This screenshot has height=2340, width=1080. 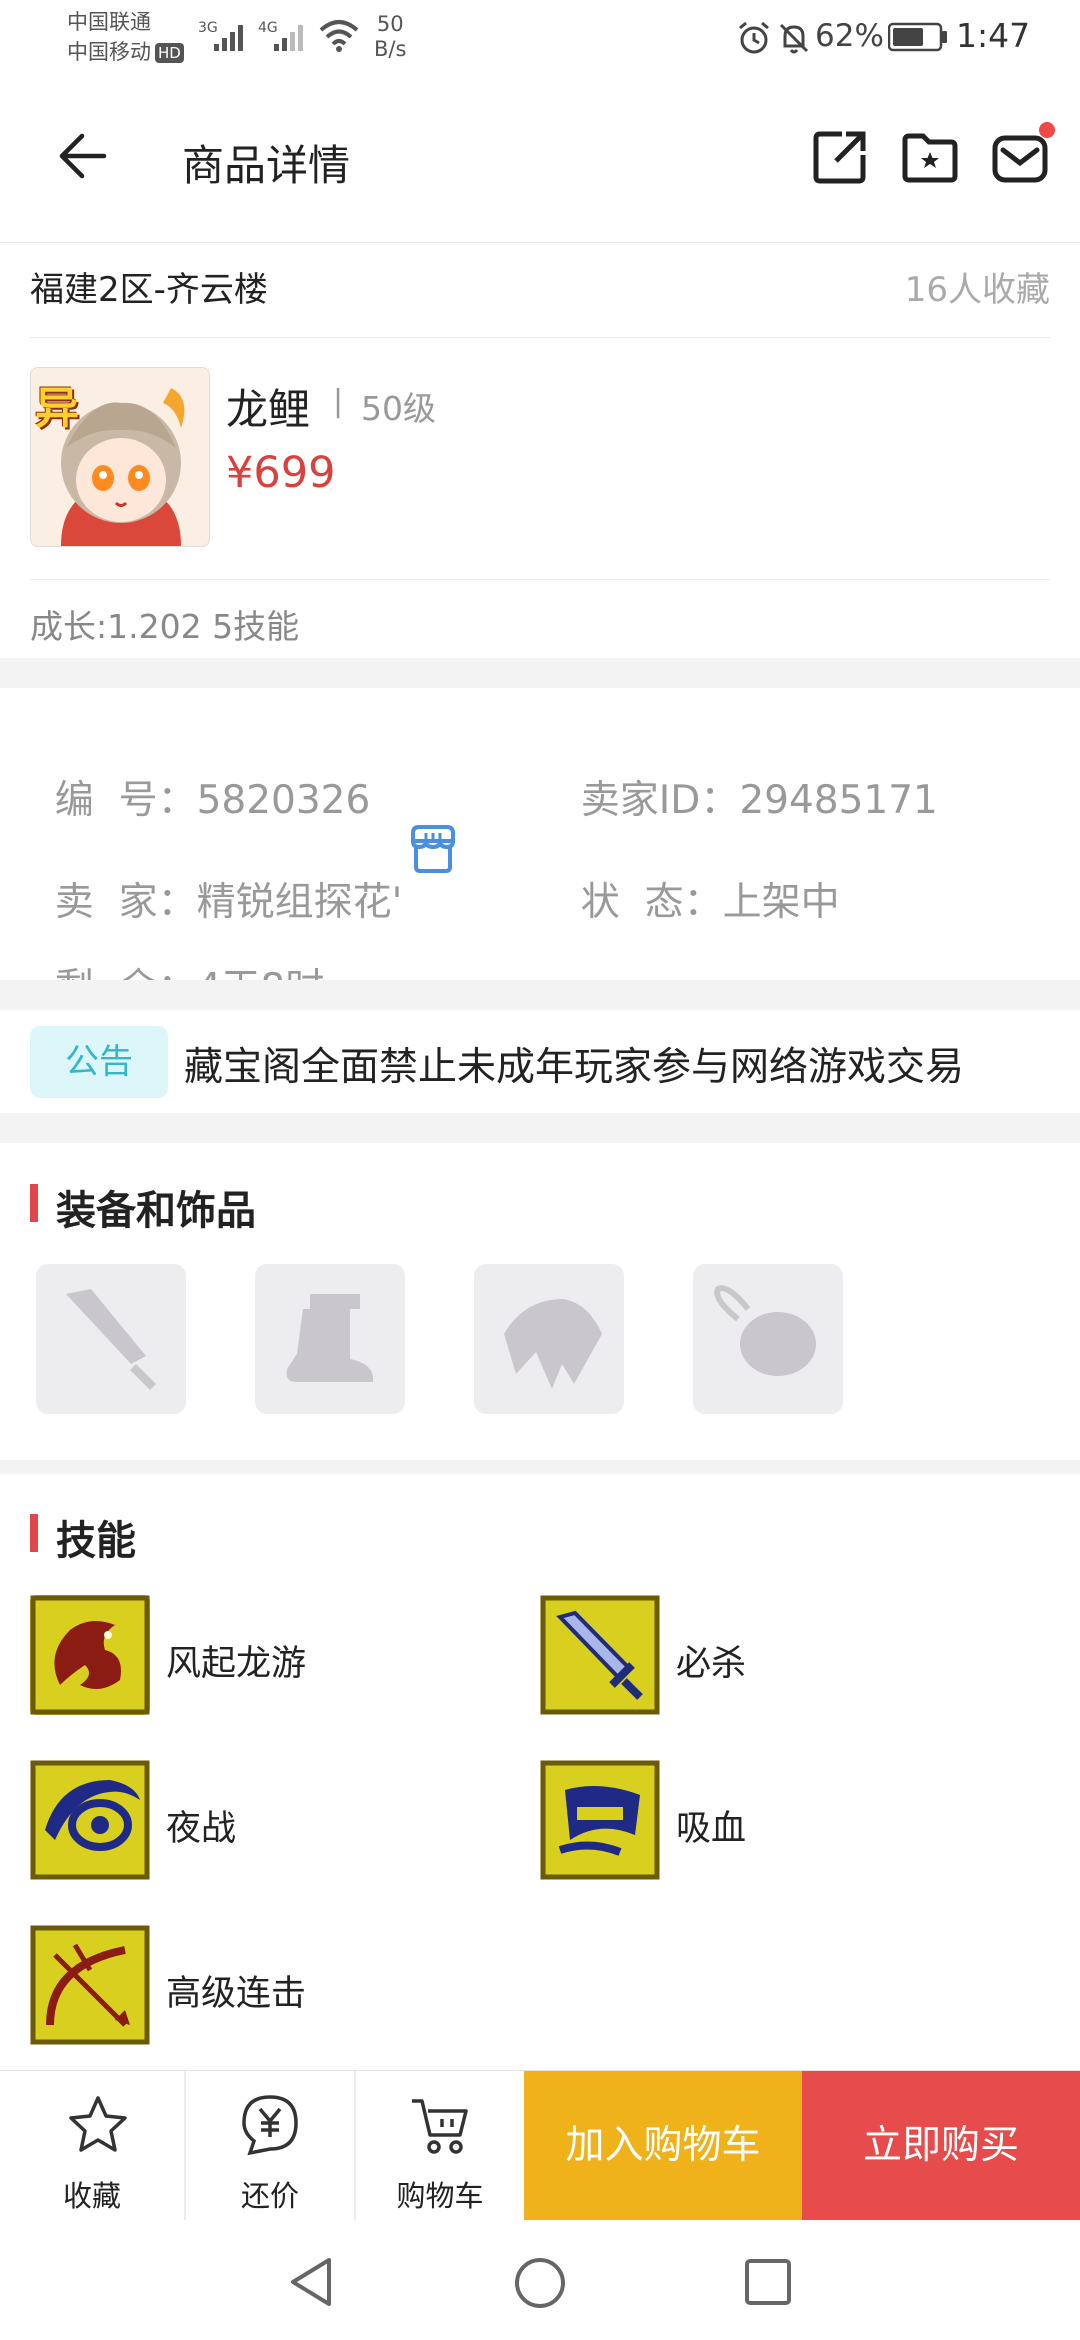 What do you see at coordinates (698, 876) in the screenshot?
I see `status-row: 状 态：上架中` at bounding box center [698, 876].